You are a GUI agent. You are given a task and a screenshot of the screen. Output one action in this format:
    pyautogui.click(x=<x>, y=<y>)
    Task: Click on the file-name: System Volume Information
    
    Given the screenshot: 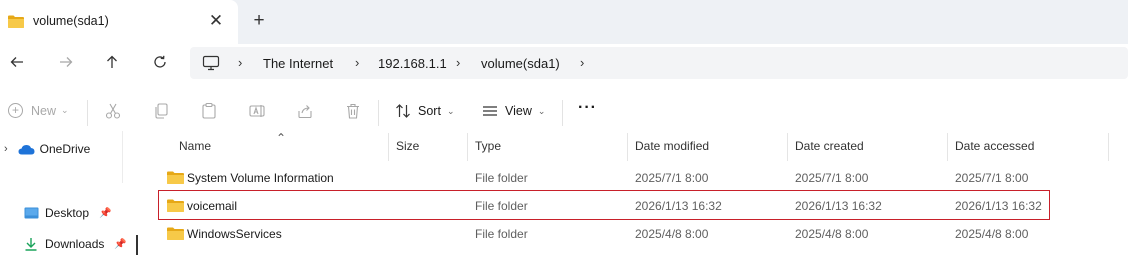 What is the action you would take?
    pyautogui.click(x=260, y=178)
    